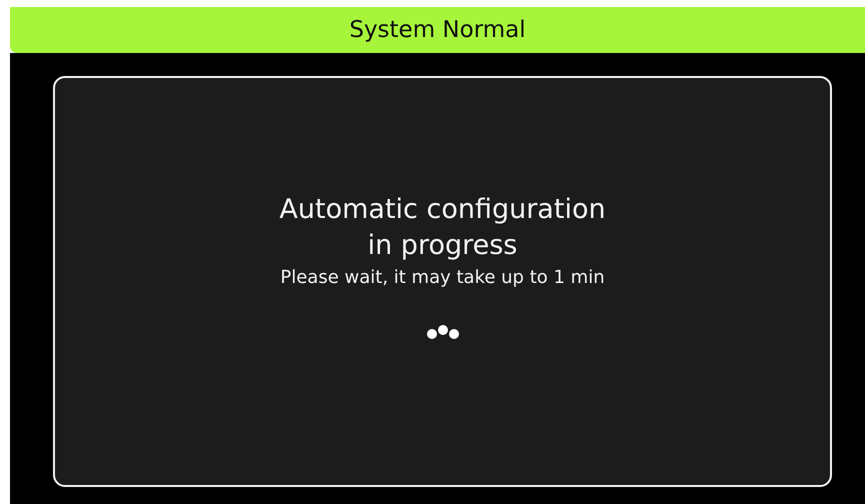 The image size is (865, 504). I want to click on dialog-title: in progress, so click(443, 246).